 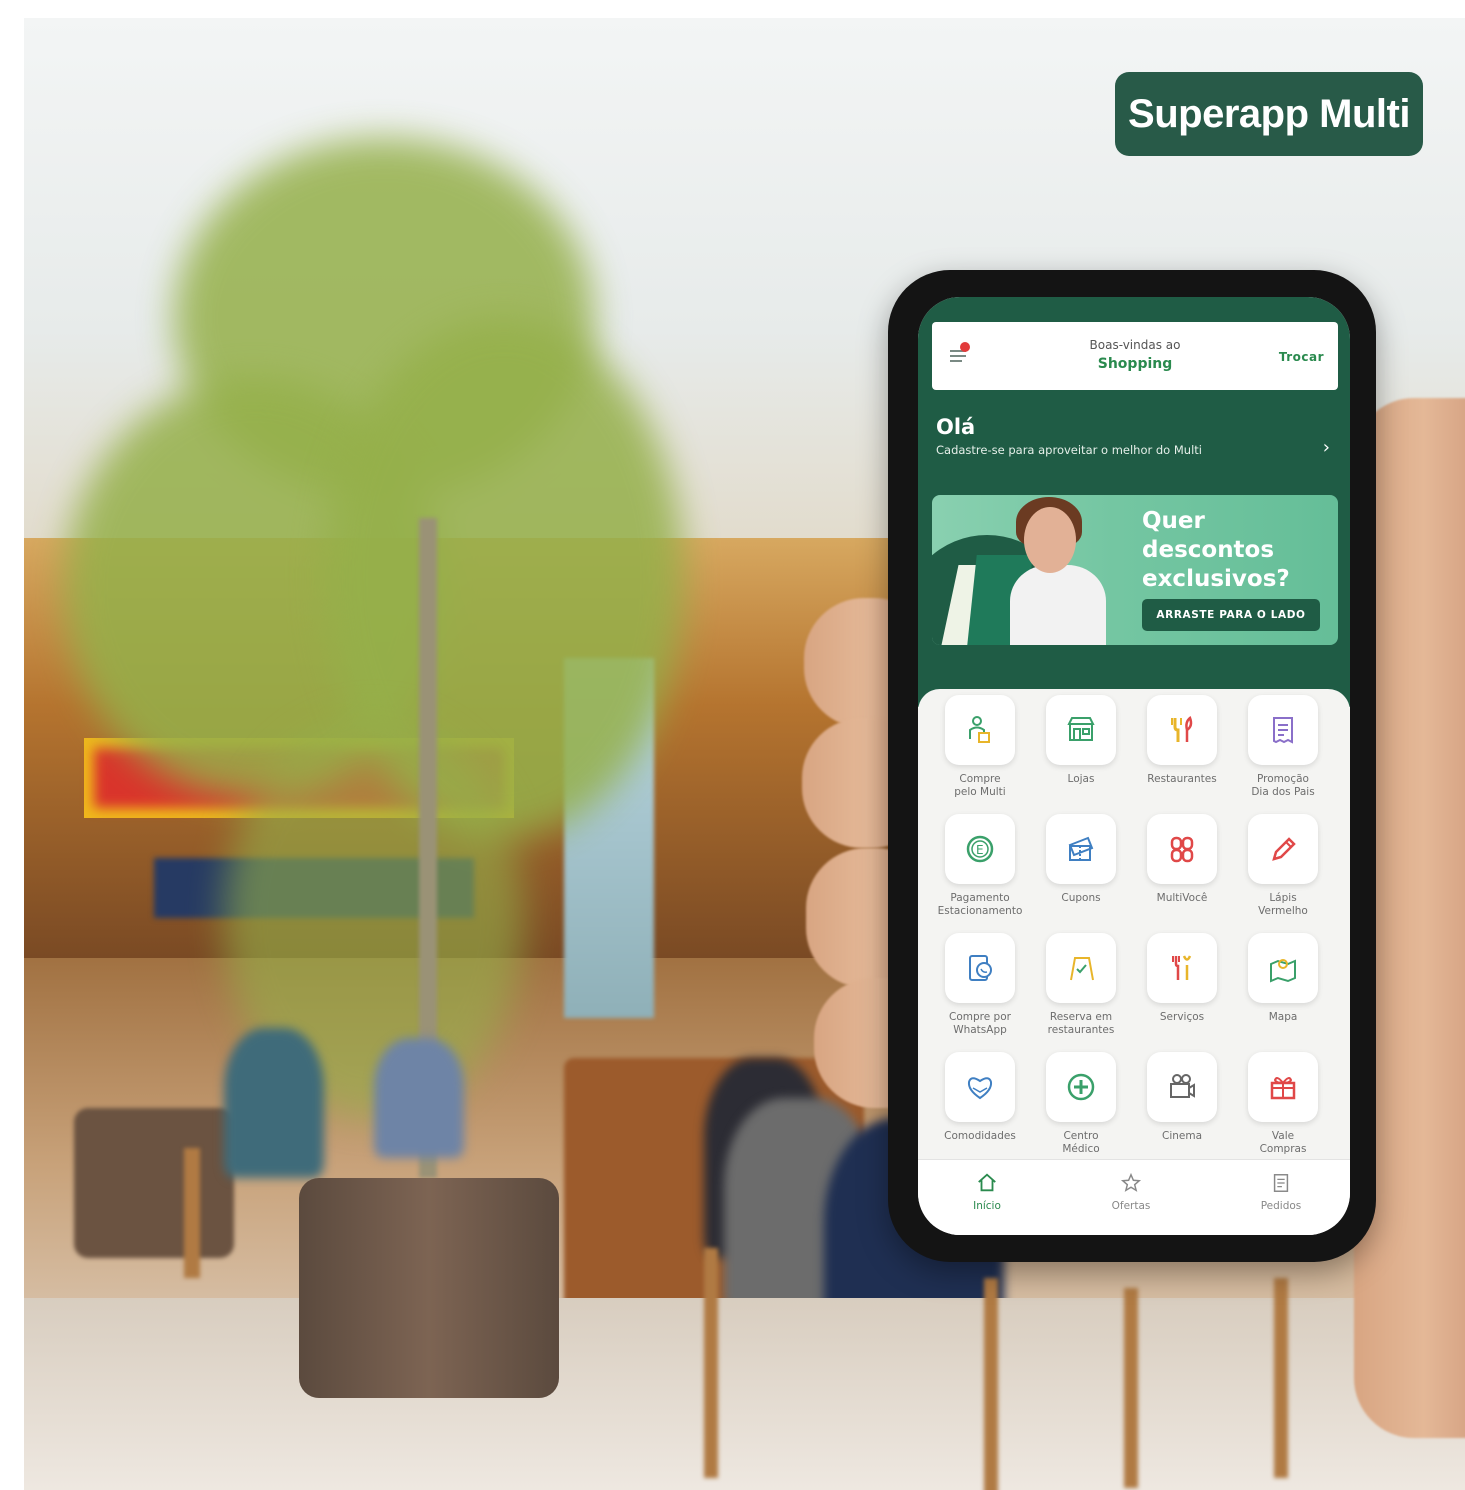 What do you see at coordinates (1081, 1142) in the screenshot?
I see `service-label: Centro Médico` at bounding box center [1081, 1142].